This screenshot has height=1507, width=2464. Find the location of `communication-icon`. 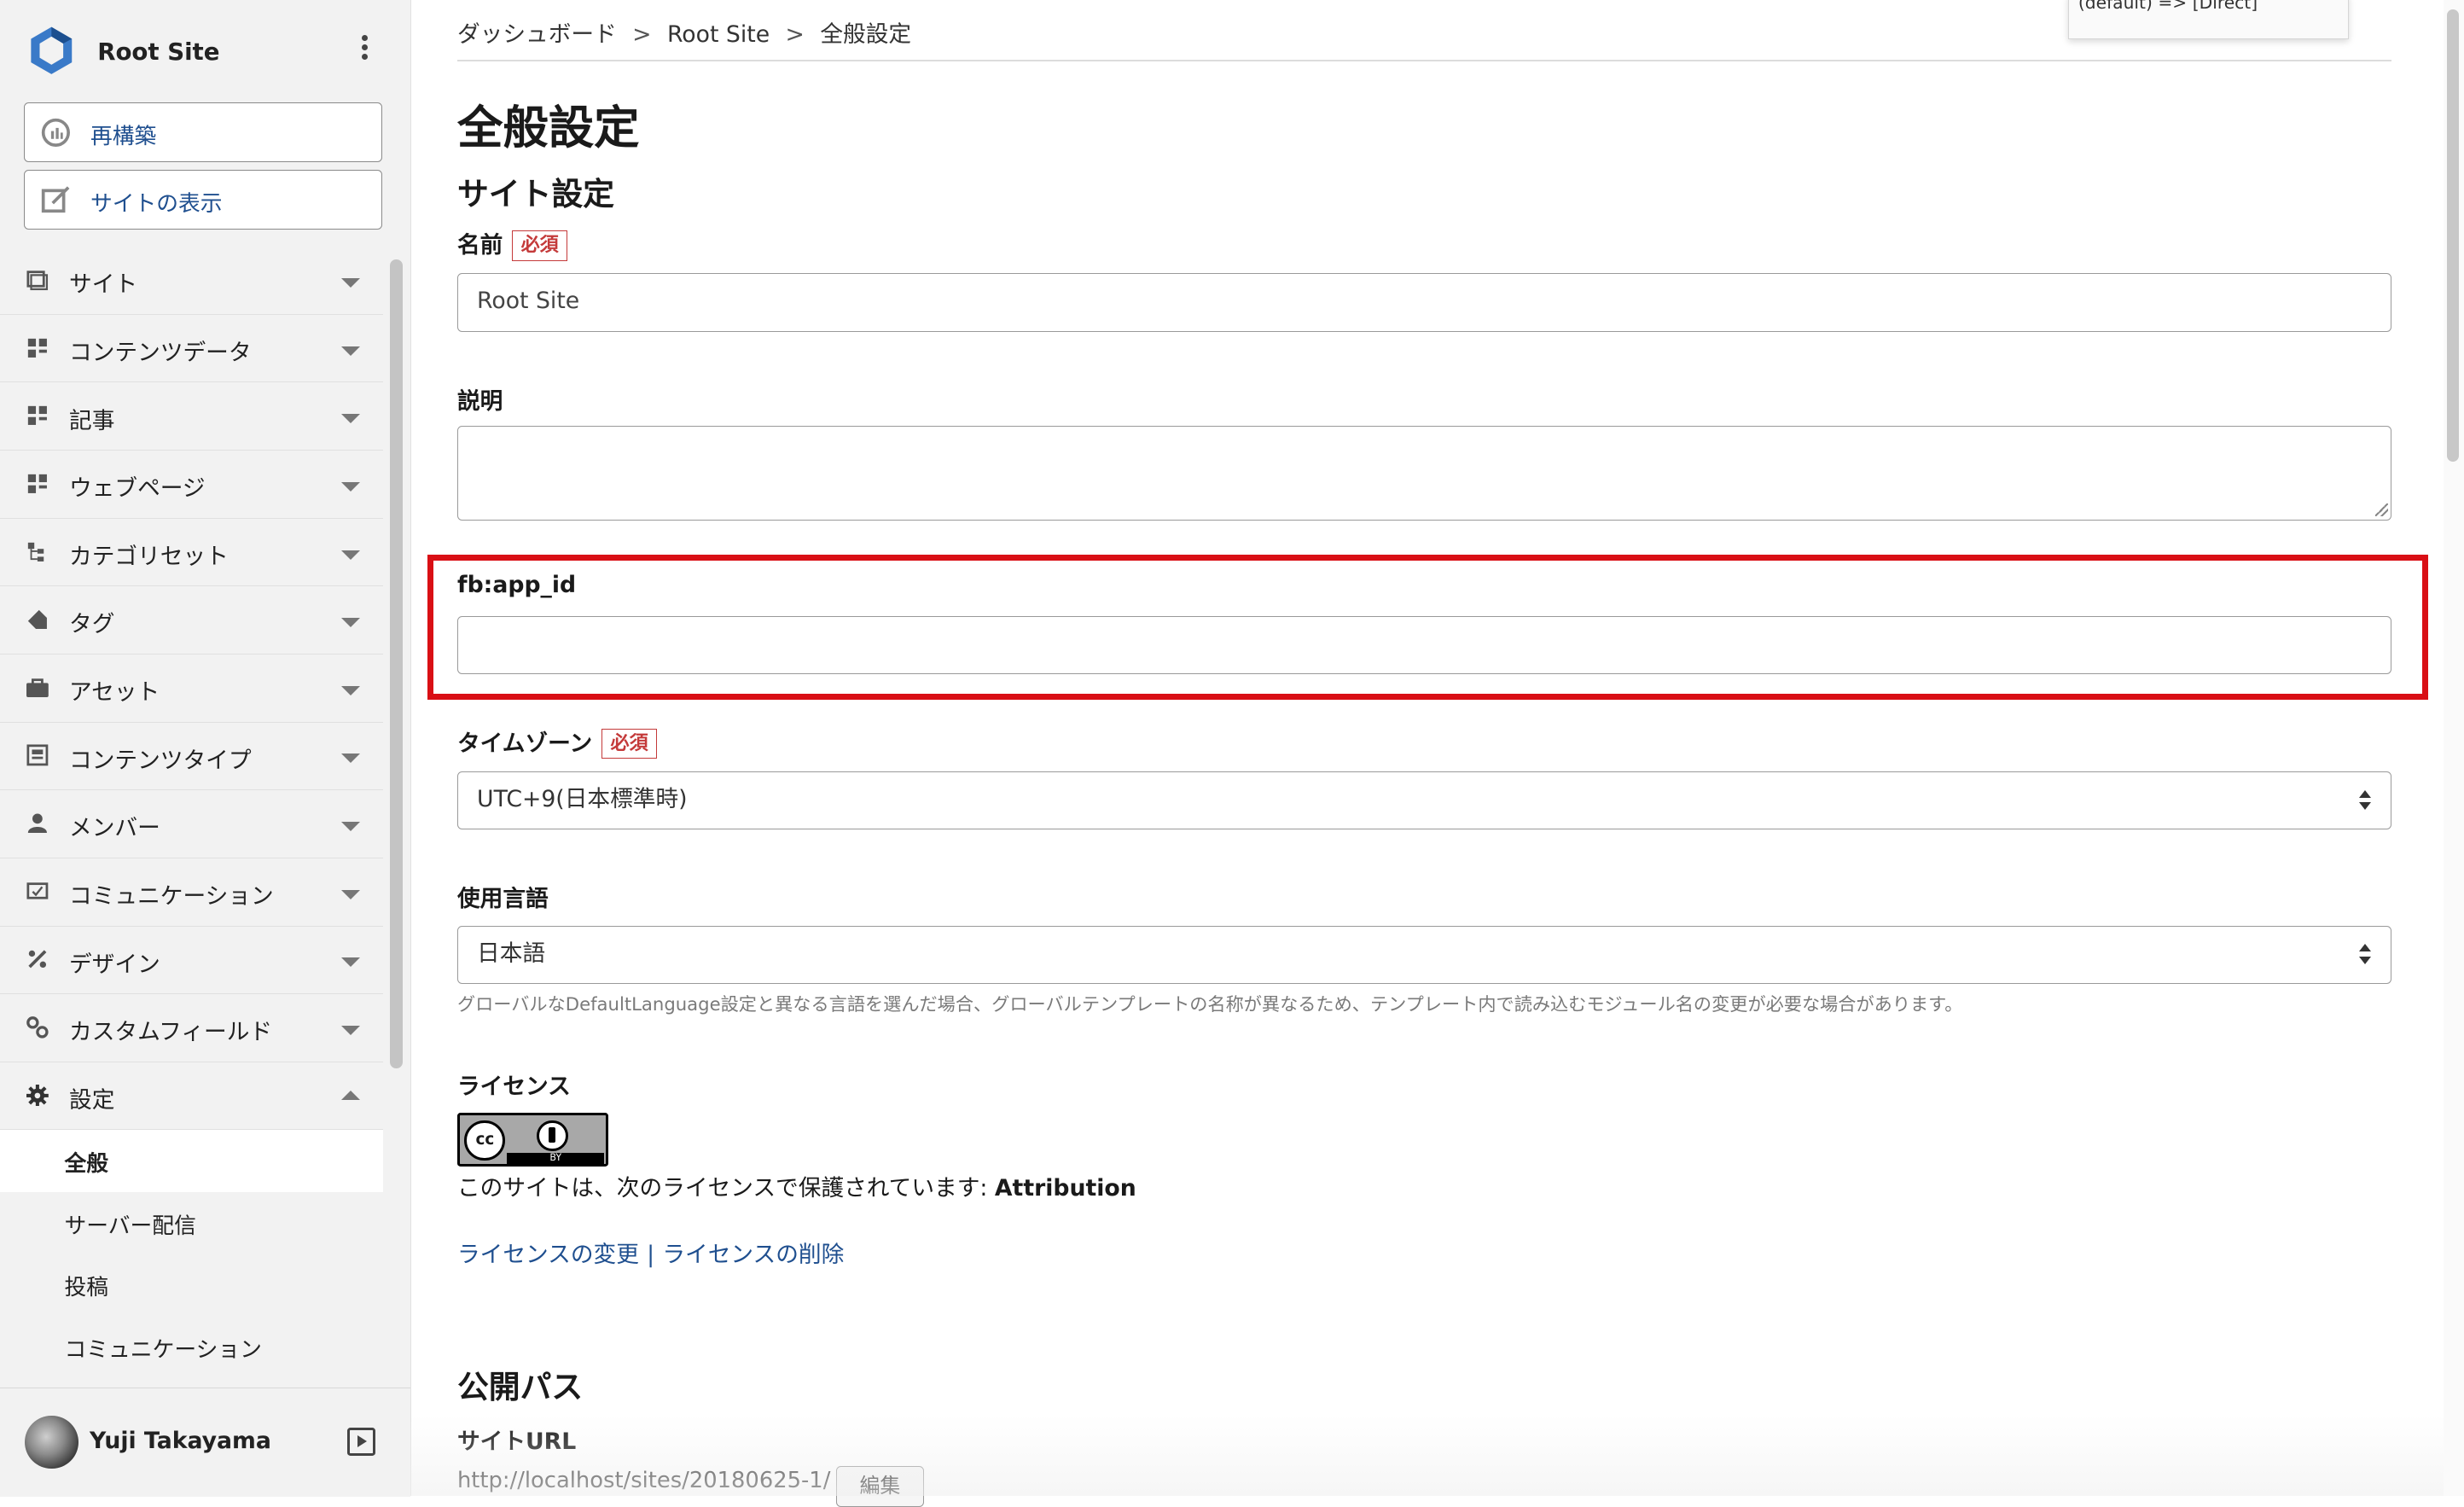

communication-icon is located at coordinates (37, 890).